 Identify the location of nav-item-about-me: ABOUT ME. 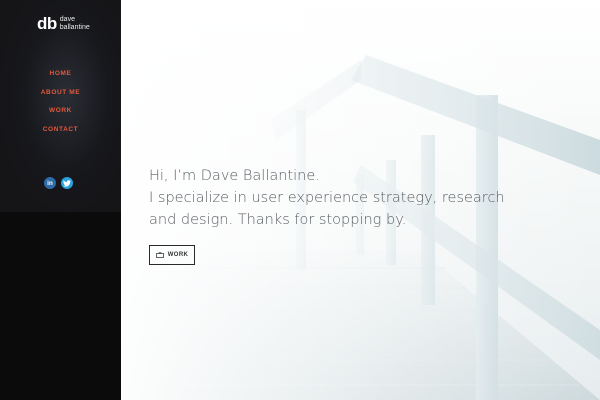
(60, 97).